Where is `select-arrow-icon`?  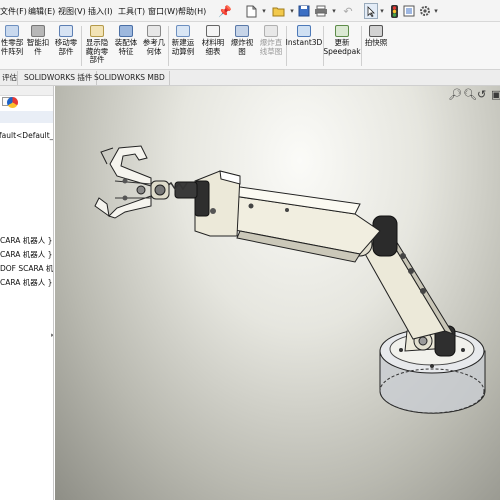 select-arrow-icon is located at coordinates (371, 11).